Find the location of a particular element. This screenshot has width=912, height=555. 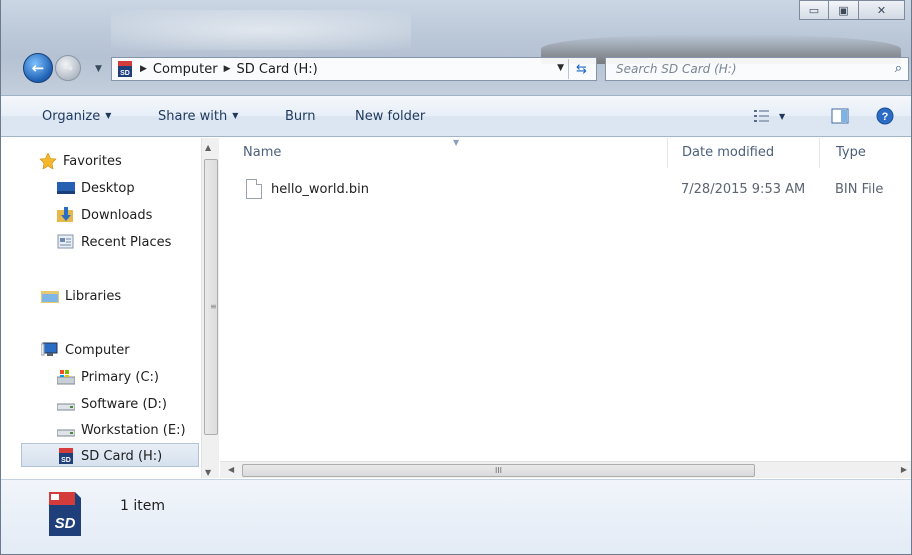

navigation-buttons: ← → is located at coordinates (52, 68).